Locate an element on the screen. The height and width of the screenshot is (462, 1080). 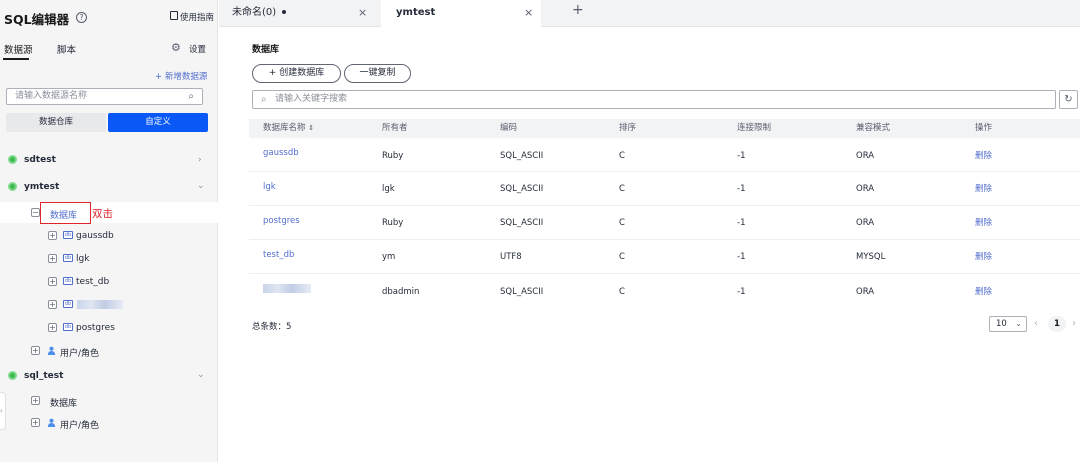
sort-icon: ⇕ is located at coordinates (311, 128).